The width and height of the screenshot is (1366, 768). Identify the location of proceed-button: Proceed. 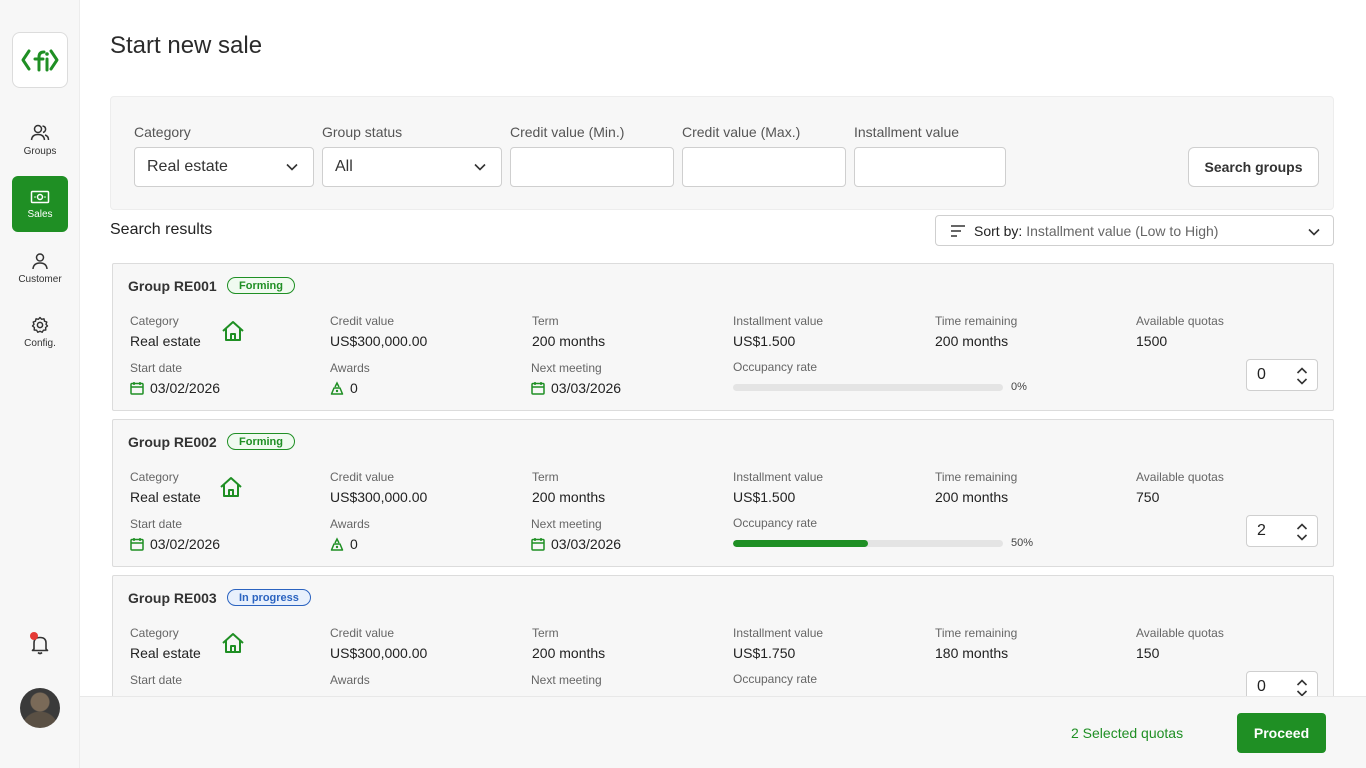
(1281, 733).